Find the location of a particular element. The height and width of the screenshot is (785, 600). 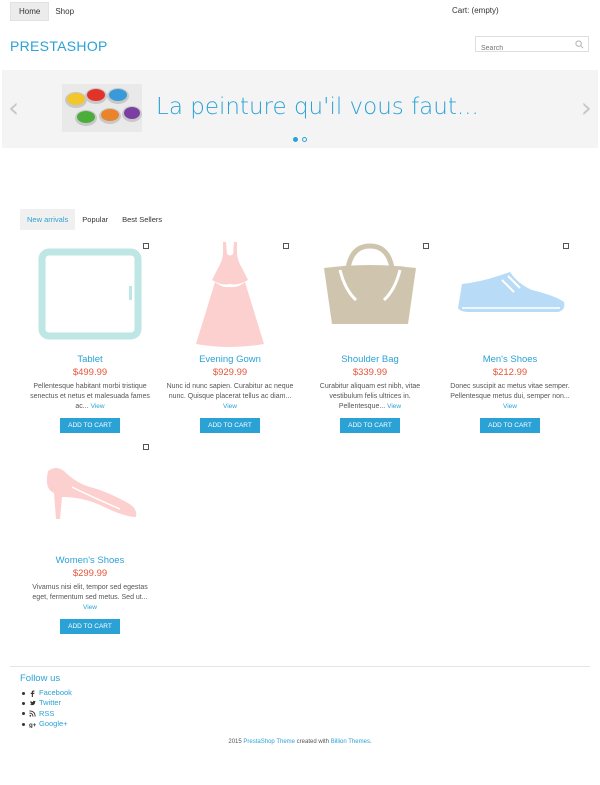

search-icon is located at coordinates (579, 44).